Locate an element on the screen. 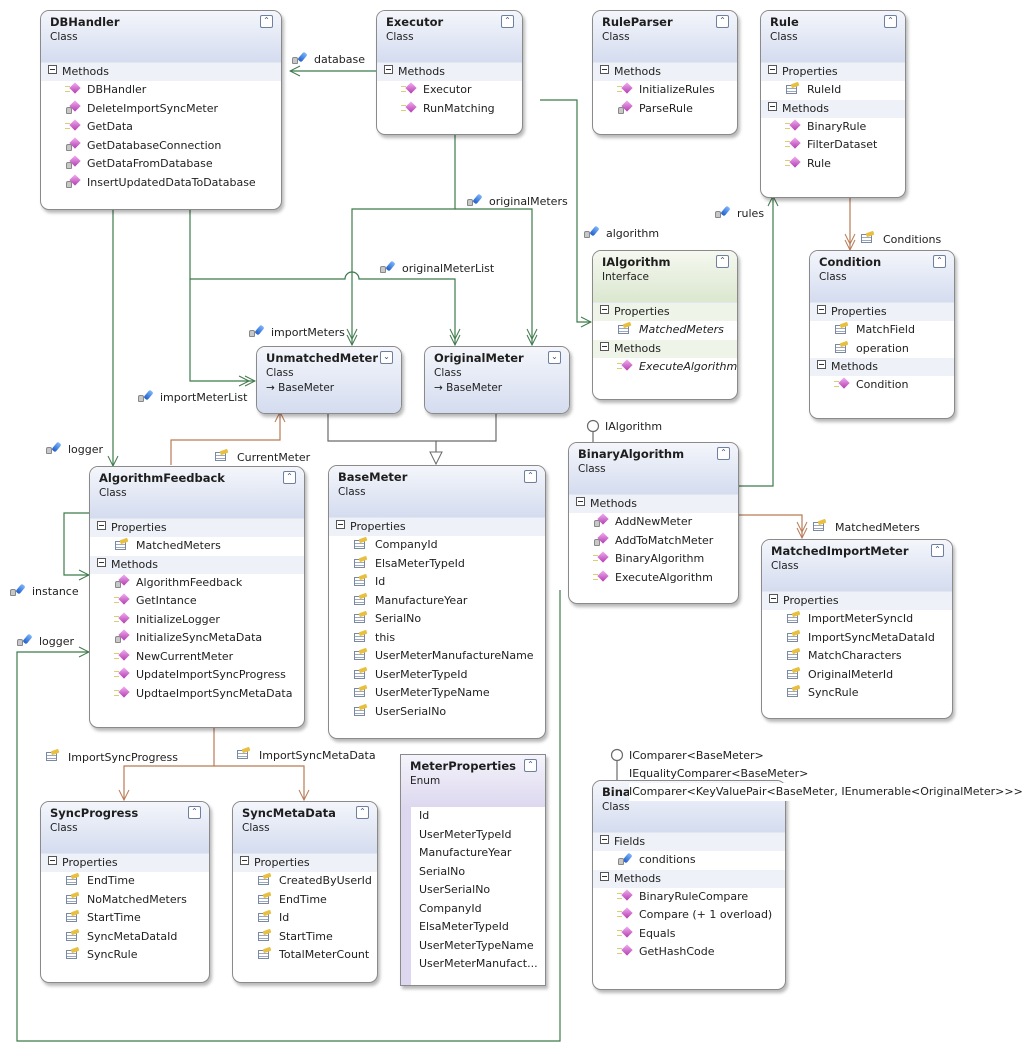  member-row: BinaryAlgorithm is located at coordinates (653, 559).